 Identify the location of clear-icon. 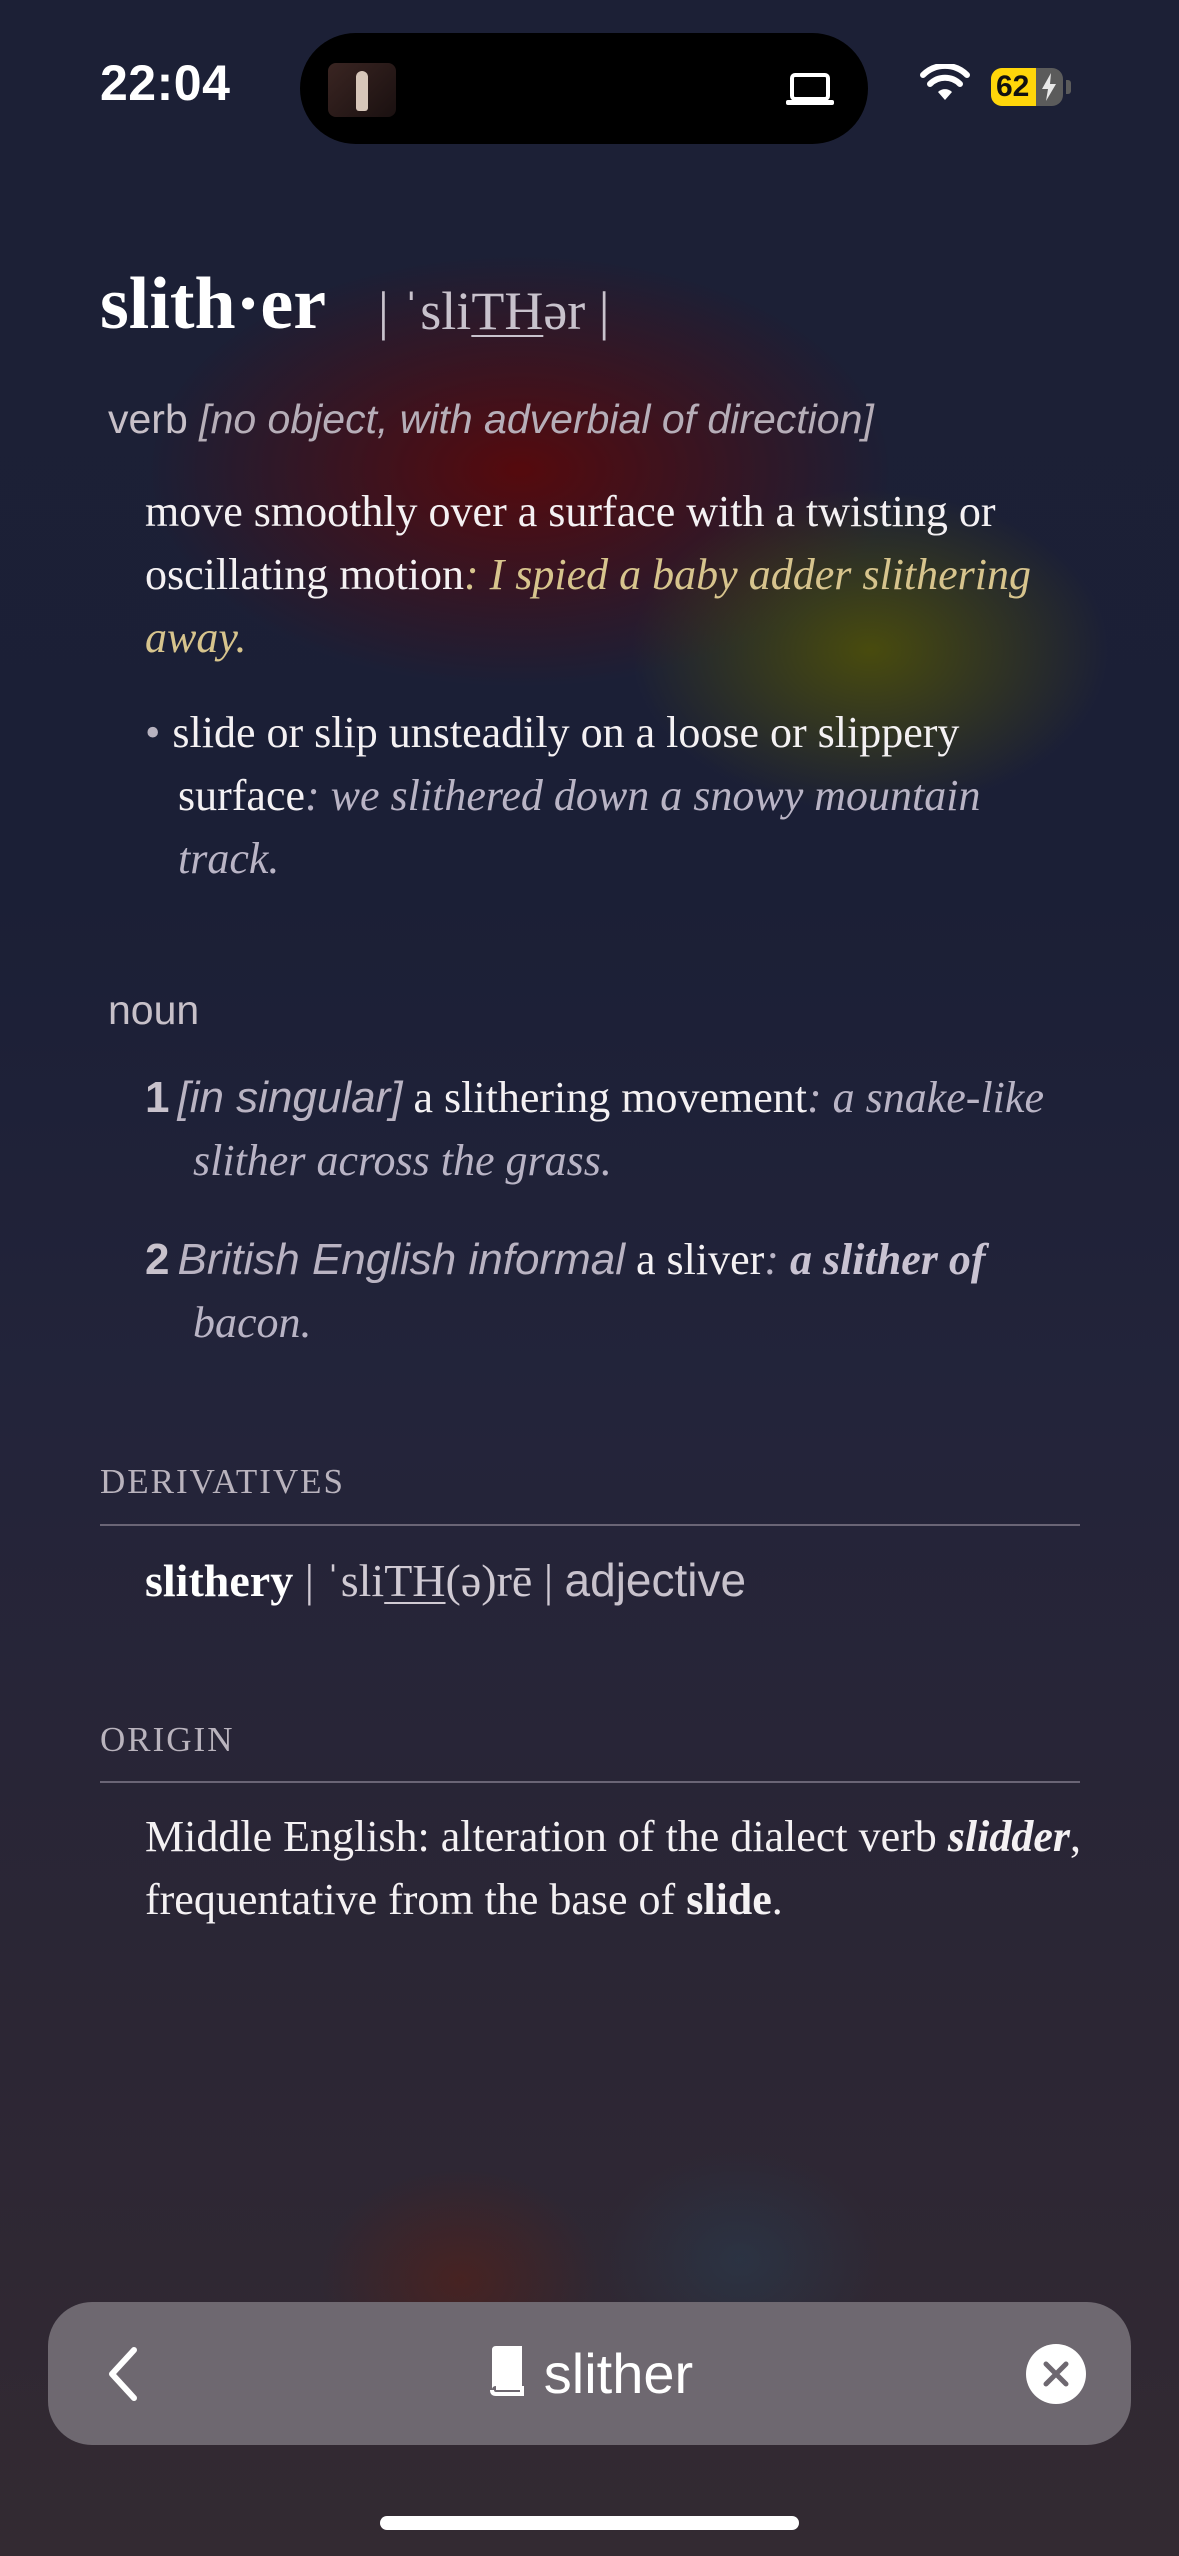
(1056, 2374).